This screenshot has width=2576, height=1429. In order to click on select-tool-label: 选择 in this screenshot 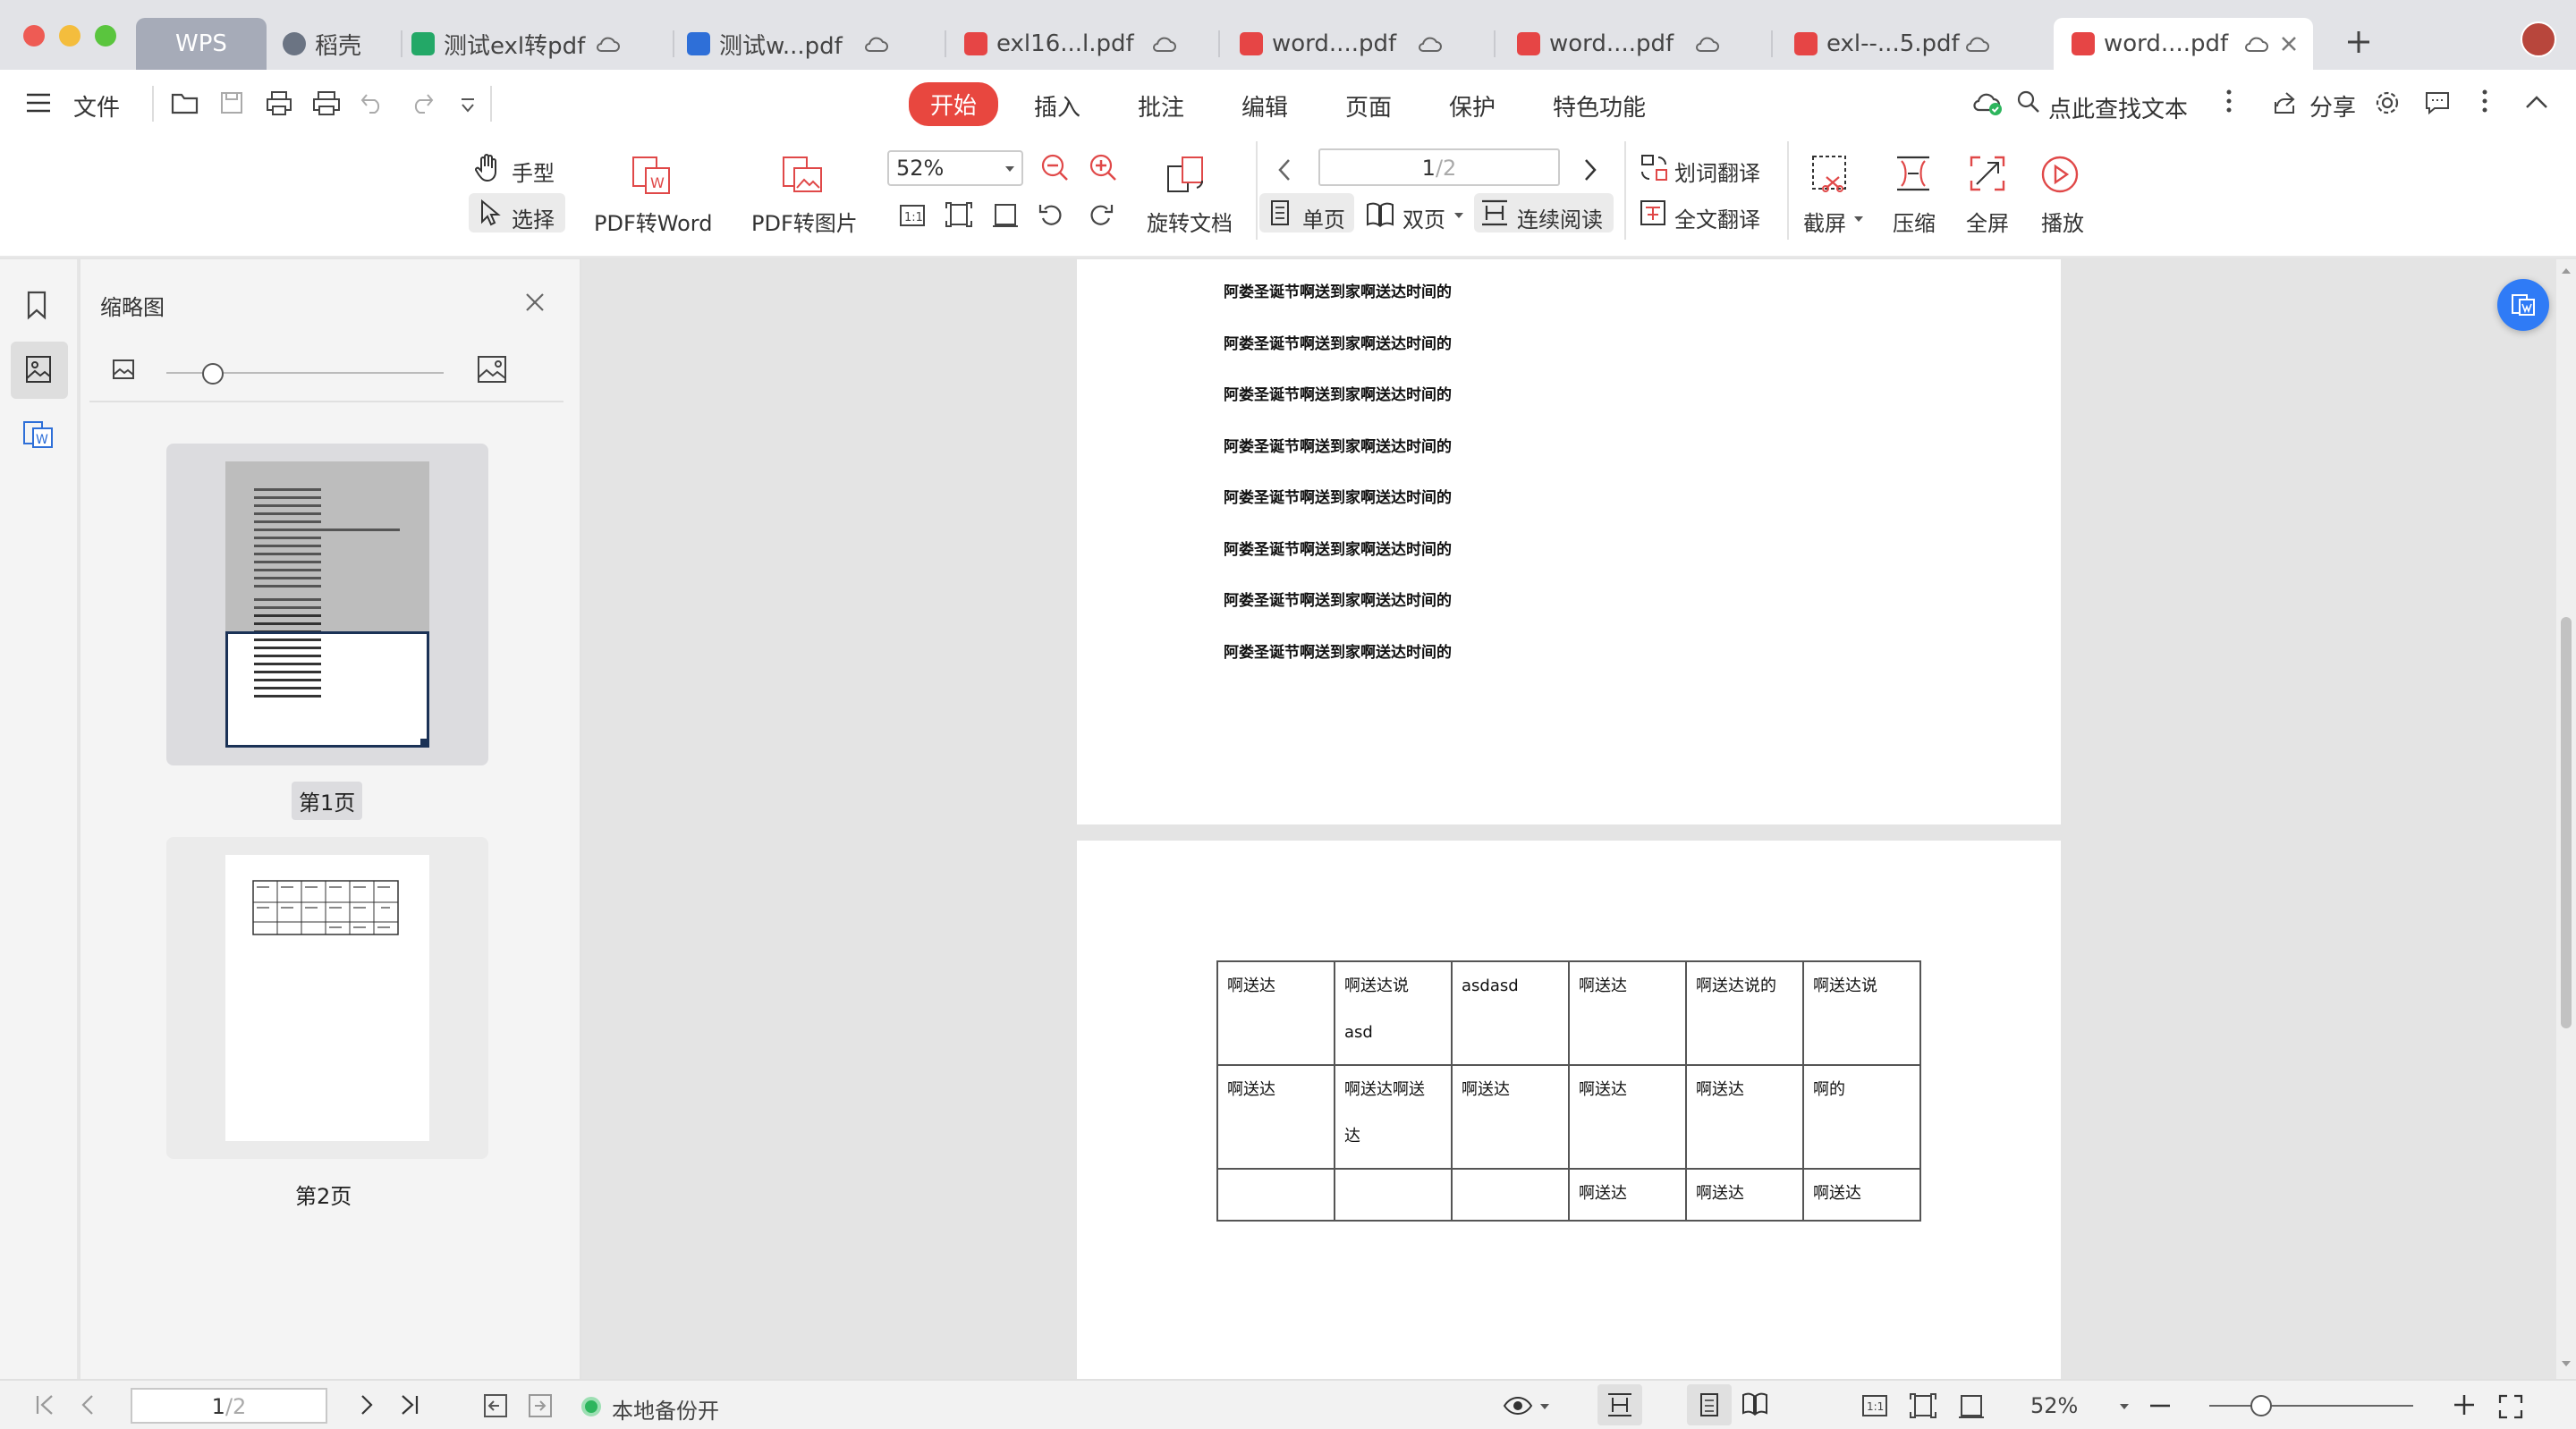, I will do `click(533, 217)`.